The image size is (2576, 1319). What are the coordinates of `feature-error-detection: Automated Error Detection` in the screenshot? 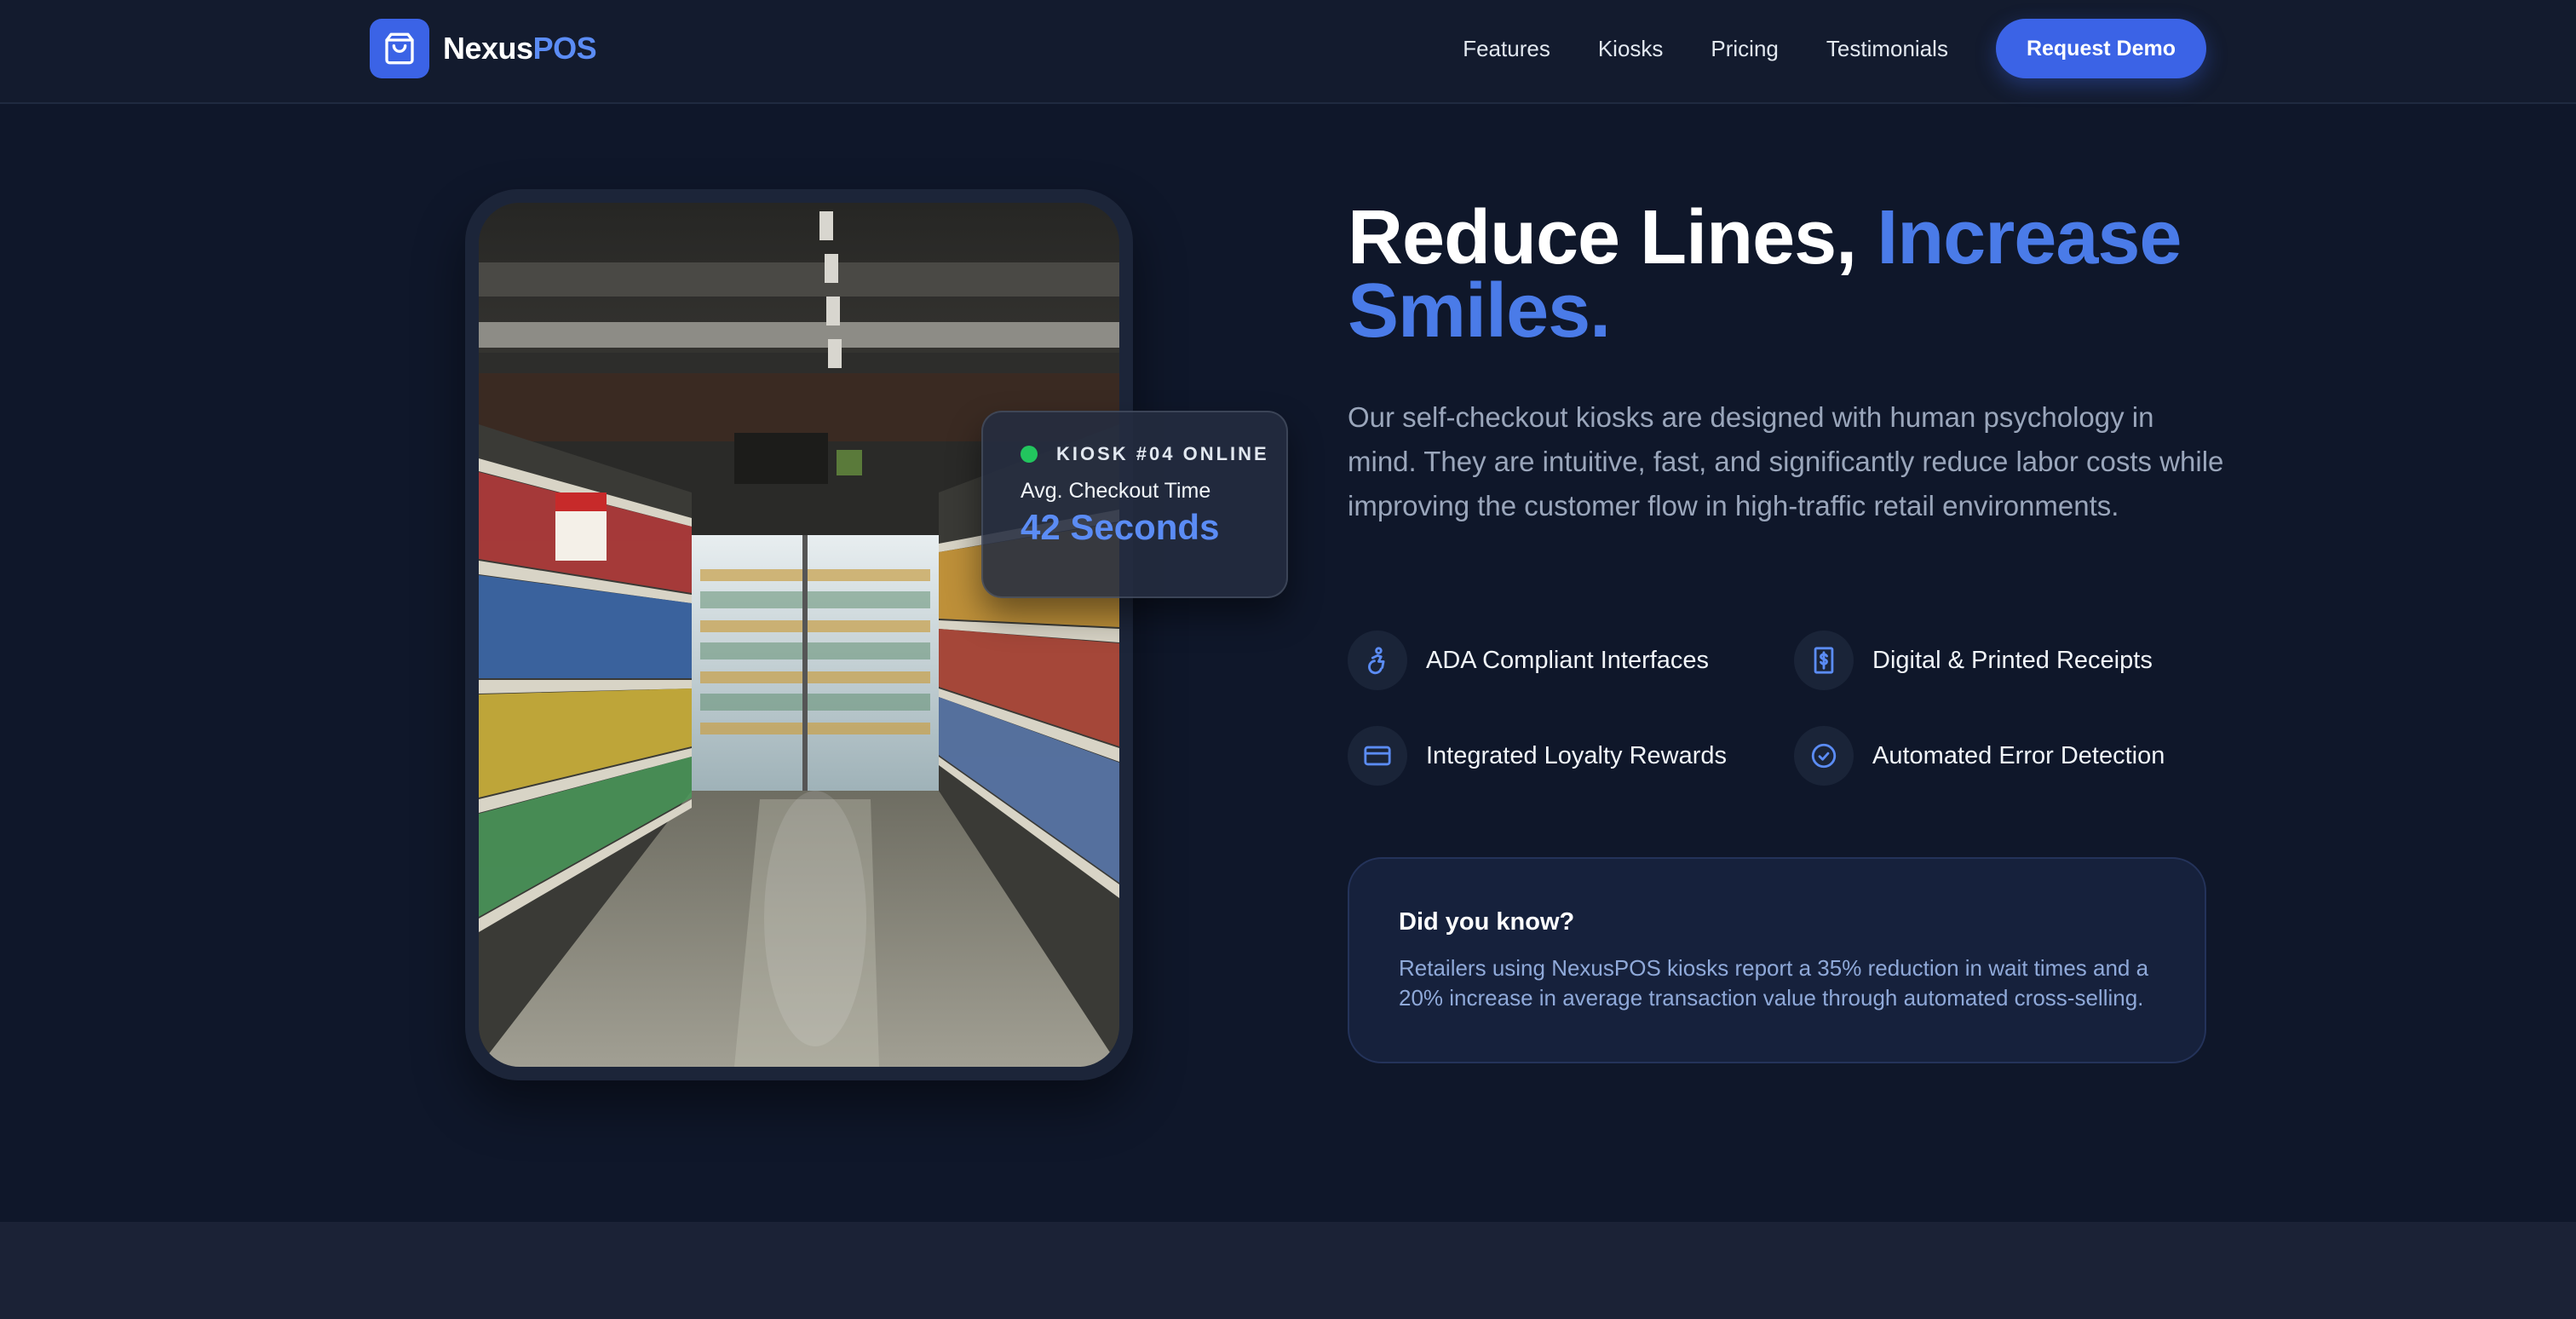 It's located at (1979, 756).